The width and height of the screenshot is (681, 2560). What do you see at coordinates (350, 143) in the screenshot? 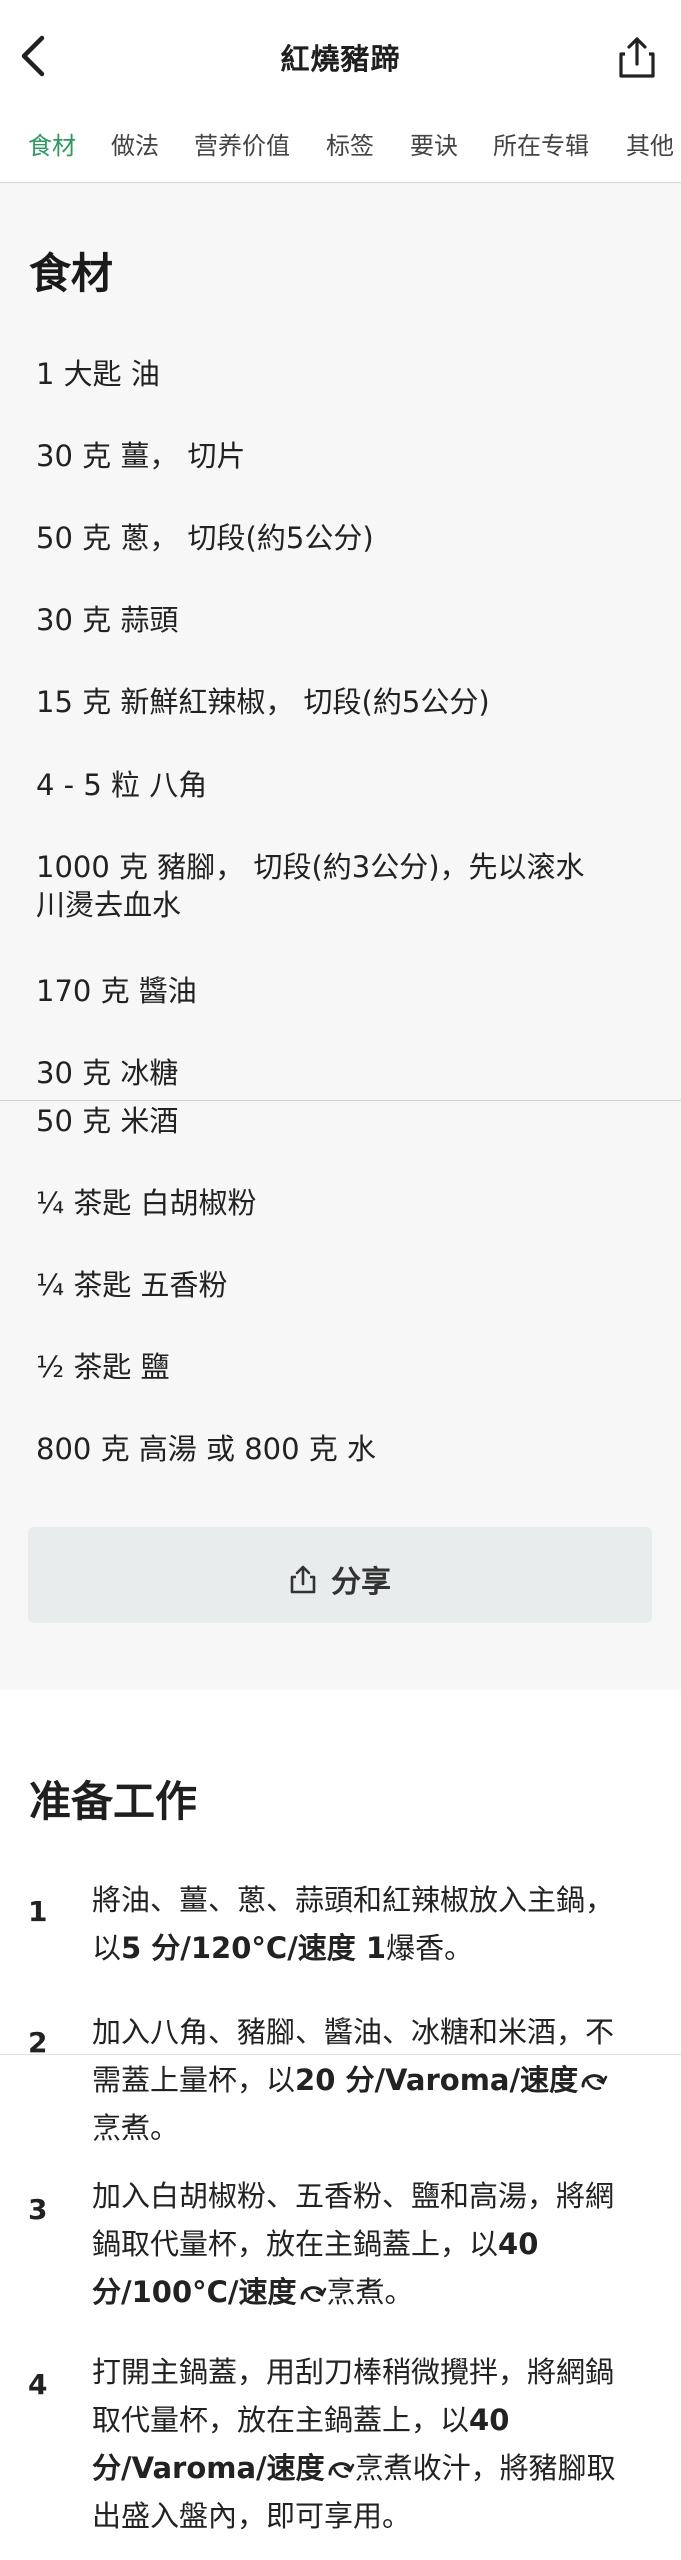
I see `tab-tags: 标签` at bounding box center [350, 143].